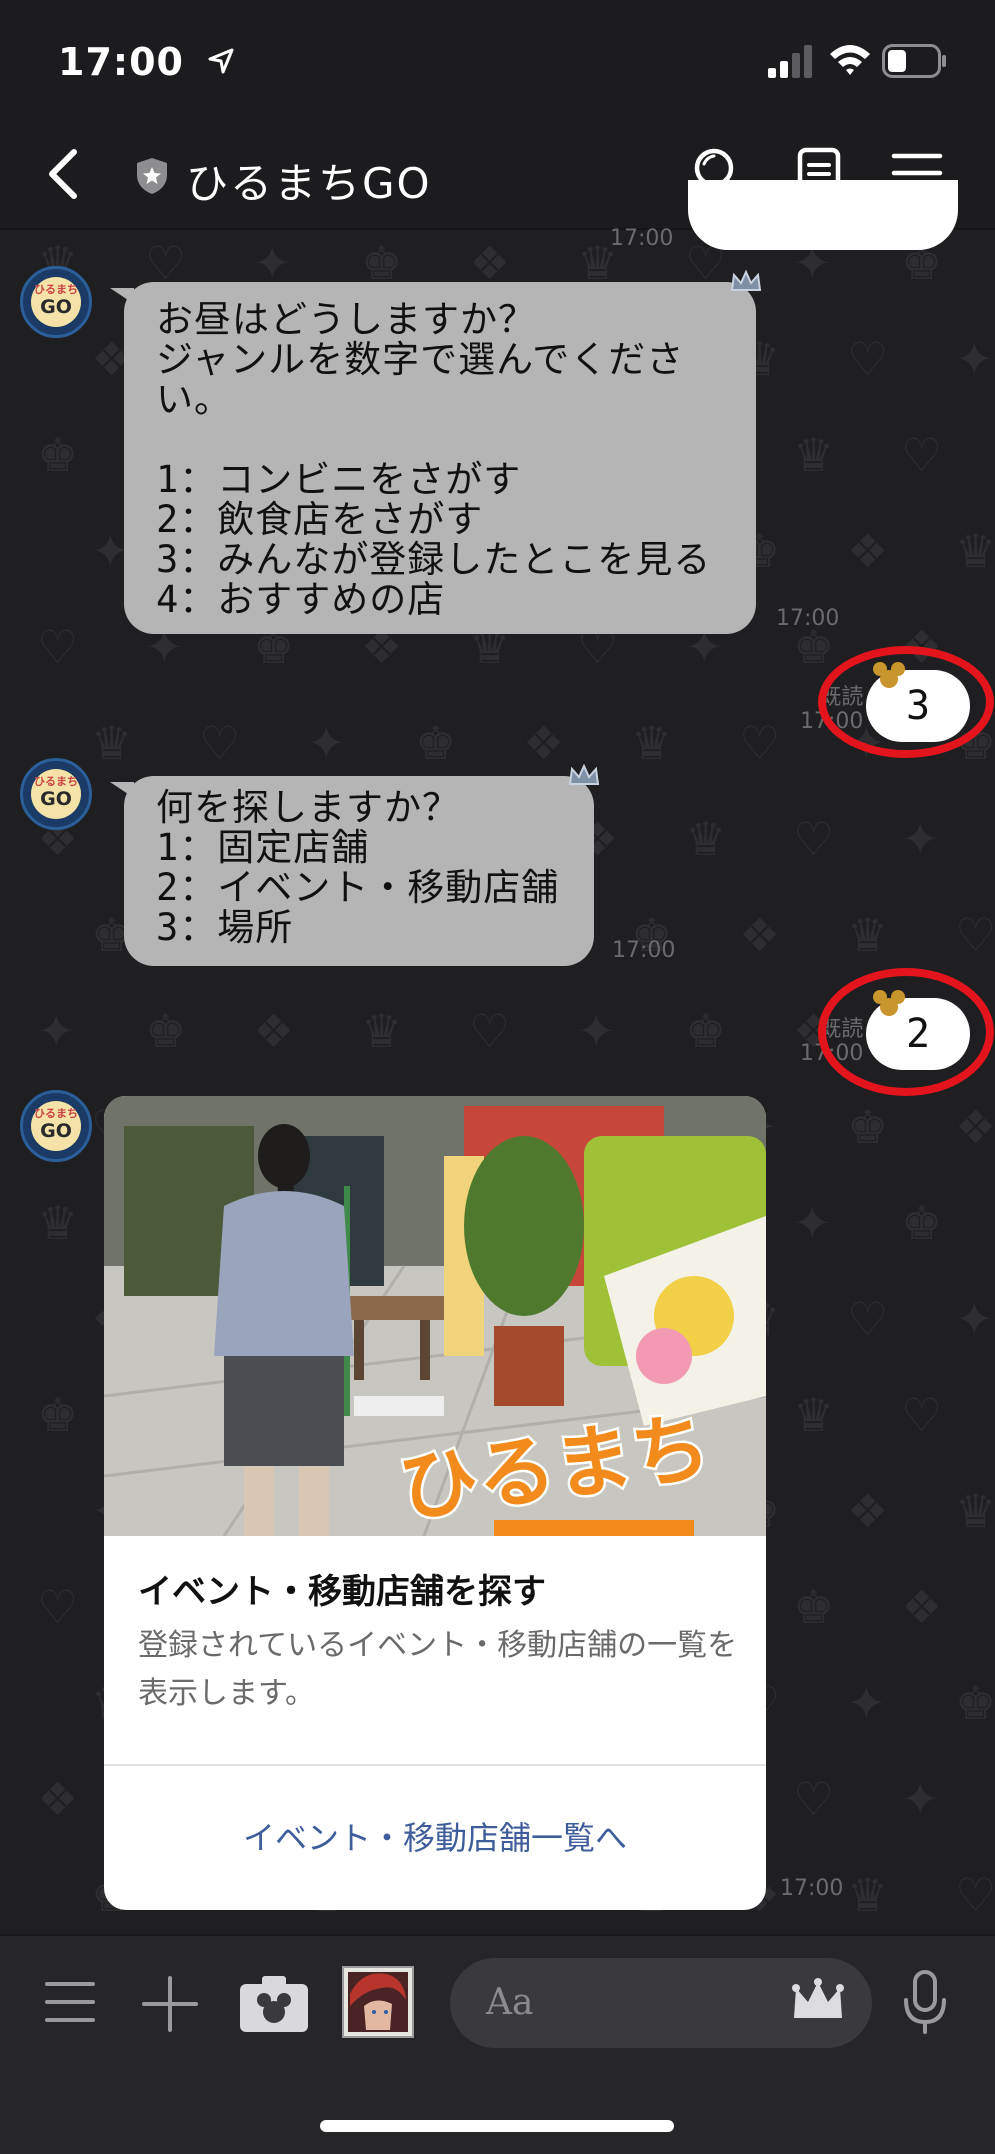 The image size is (995, 2154). What do you see at coordinates (70, 2002) in the screenshot?
I see `hamburger-icon` at bounding box center [70, 2002].